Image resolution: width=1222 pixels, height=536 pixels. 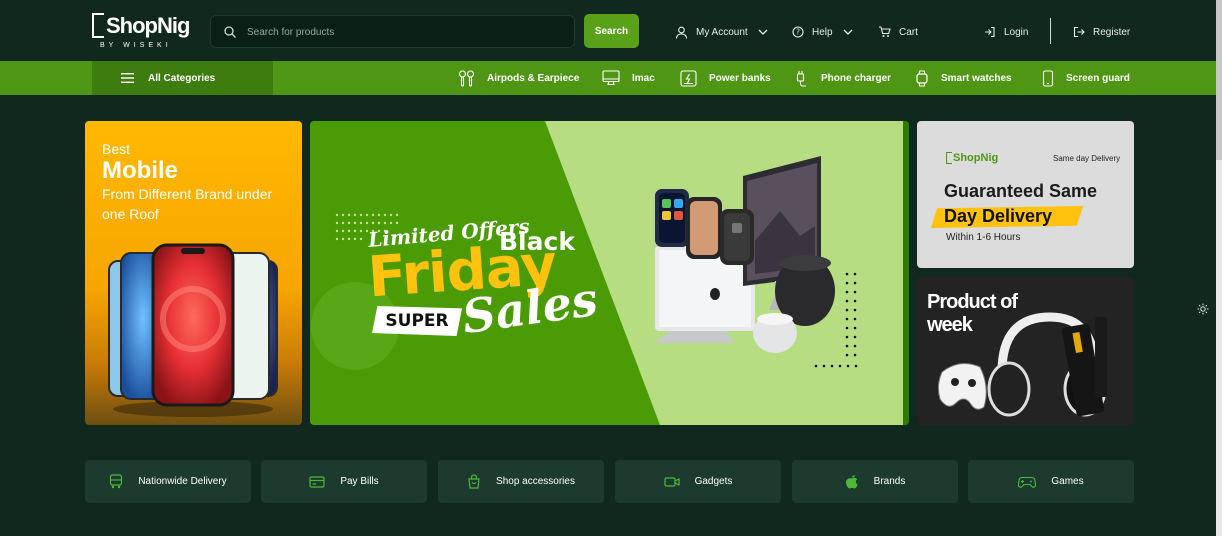 I want to click on category-phone-charger: Phone charger, so click(x=843, y=78).